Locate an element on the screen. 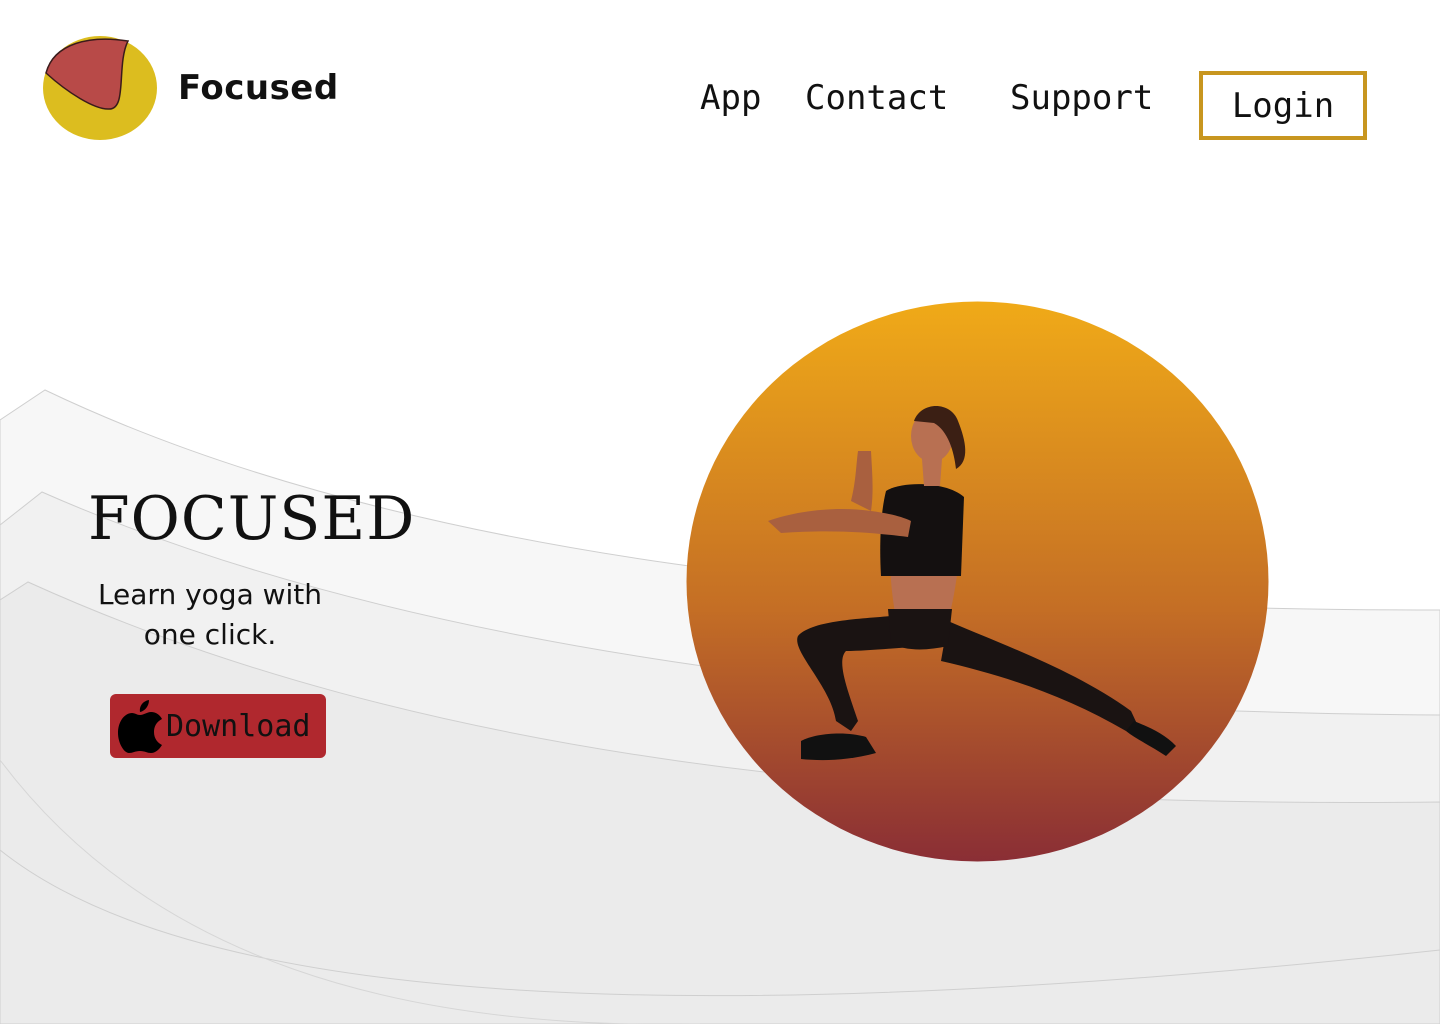  download-label: Download is located at coordinates (238, 726).